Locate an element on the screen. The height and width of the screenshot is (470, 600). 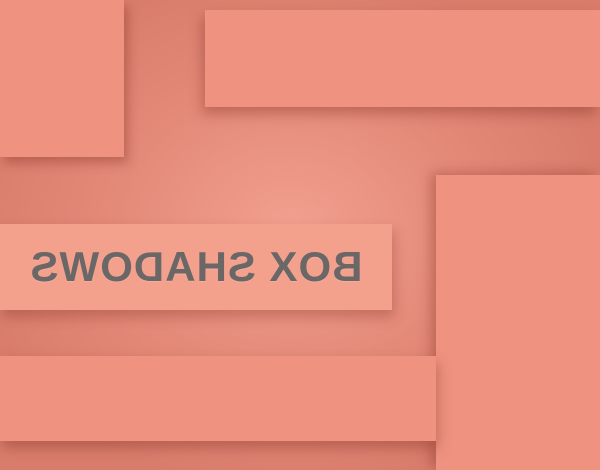
panel-top-left is located at coordinates (62, 78).